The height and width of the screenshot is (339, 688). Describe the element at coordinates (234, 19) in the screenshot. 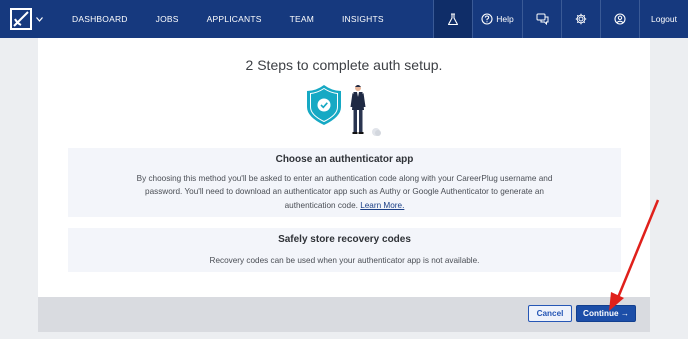

I see `nav-applicants: APPLICANTS` at that location.